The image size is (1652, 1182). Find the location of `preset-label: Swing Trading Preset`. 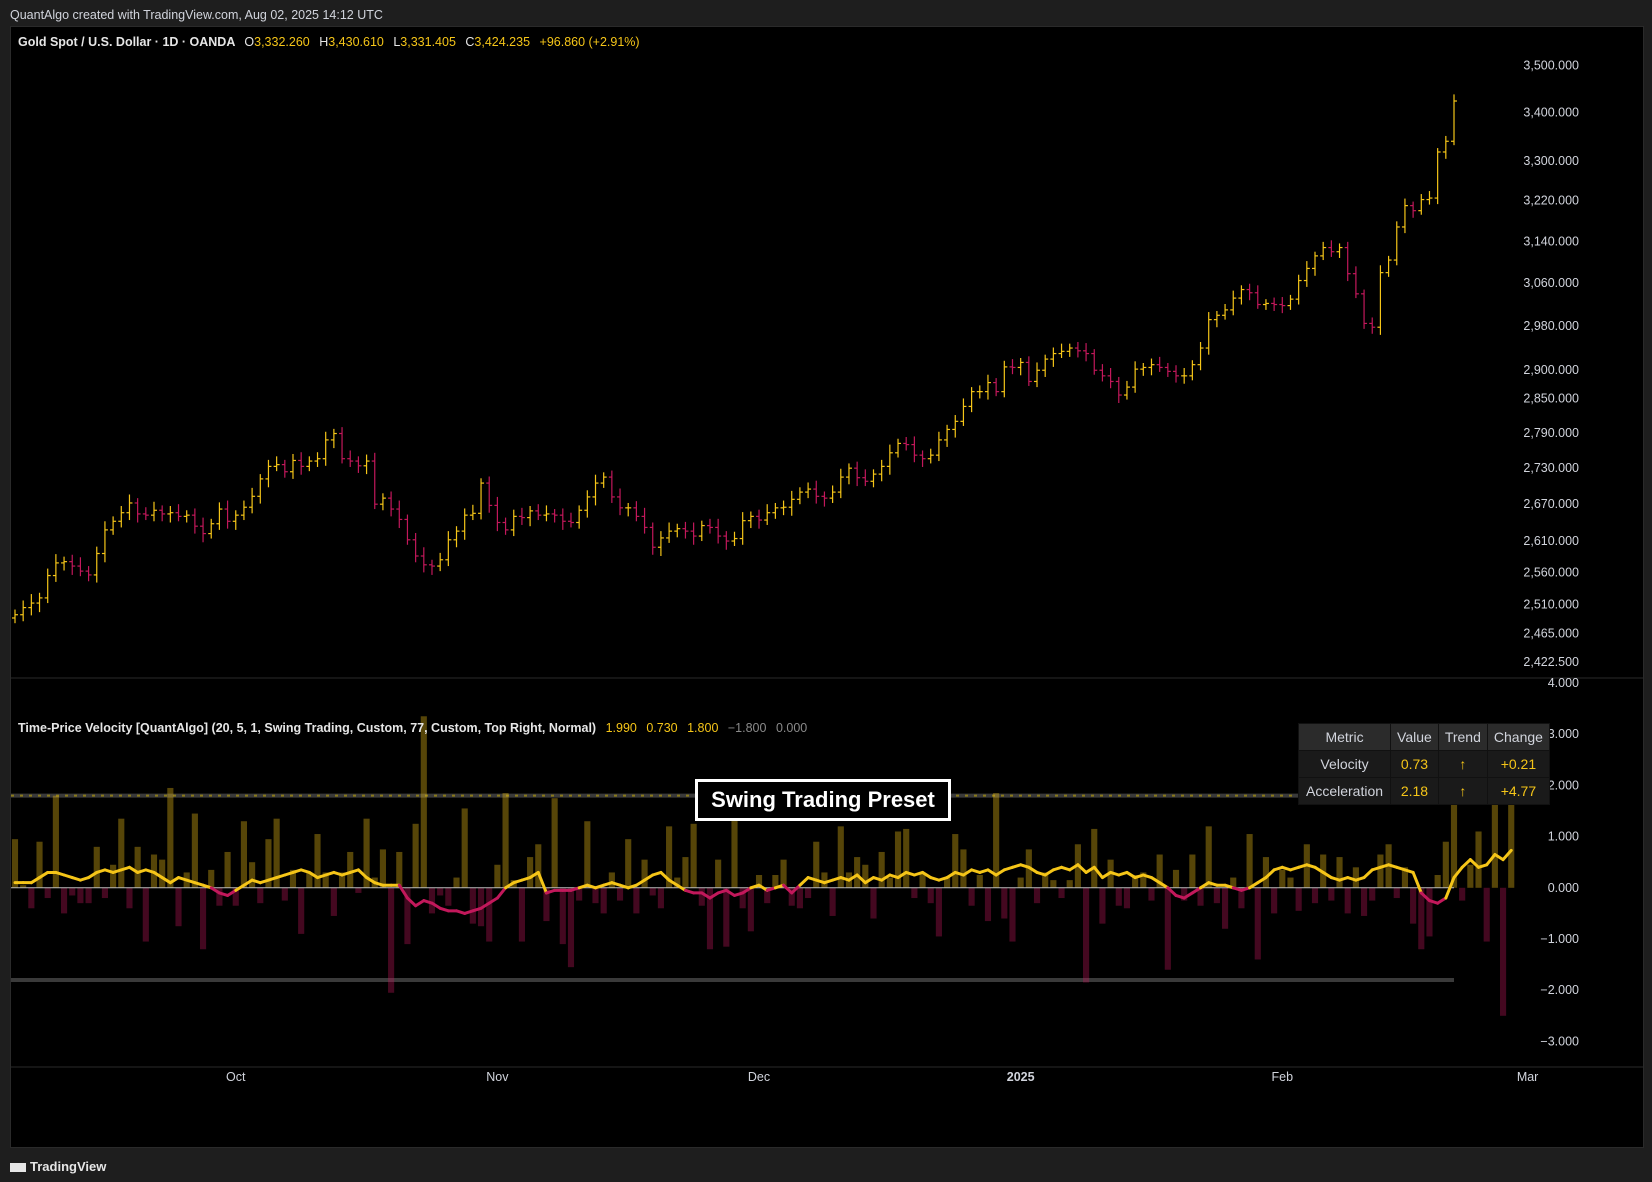

preset-label: Swing Trading Preset is located at coordinates (823, 800).